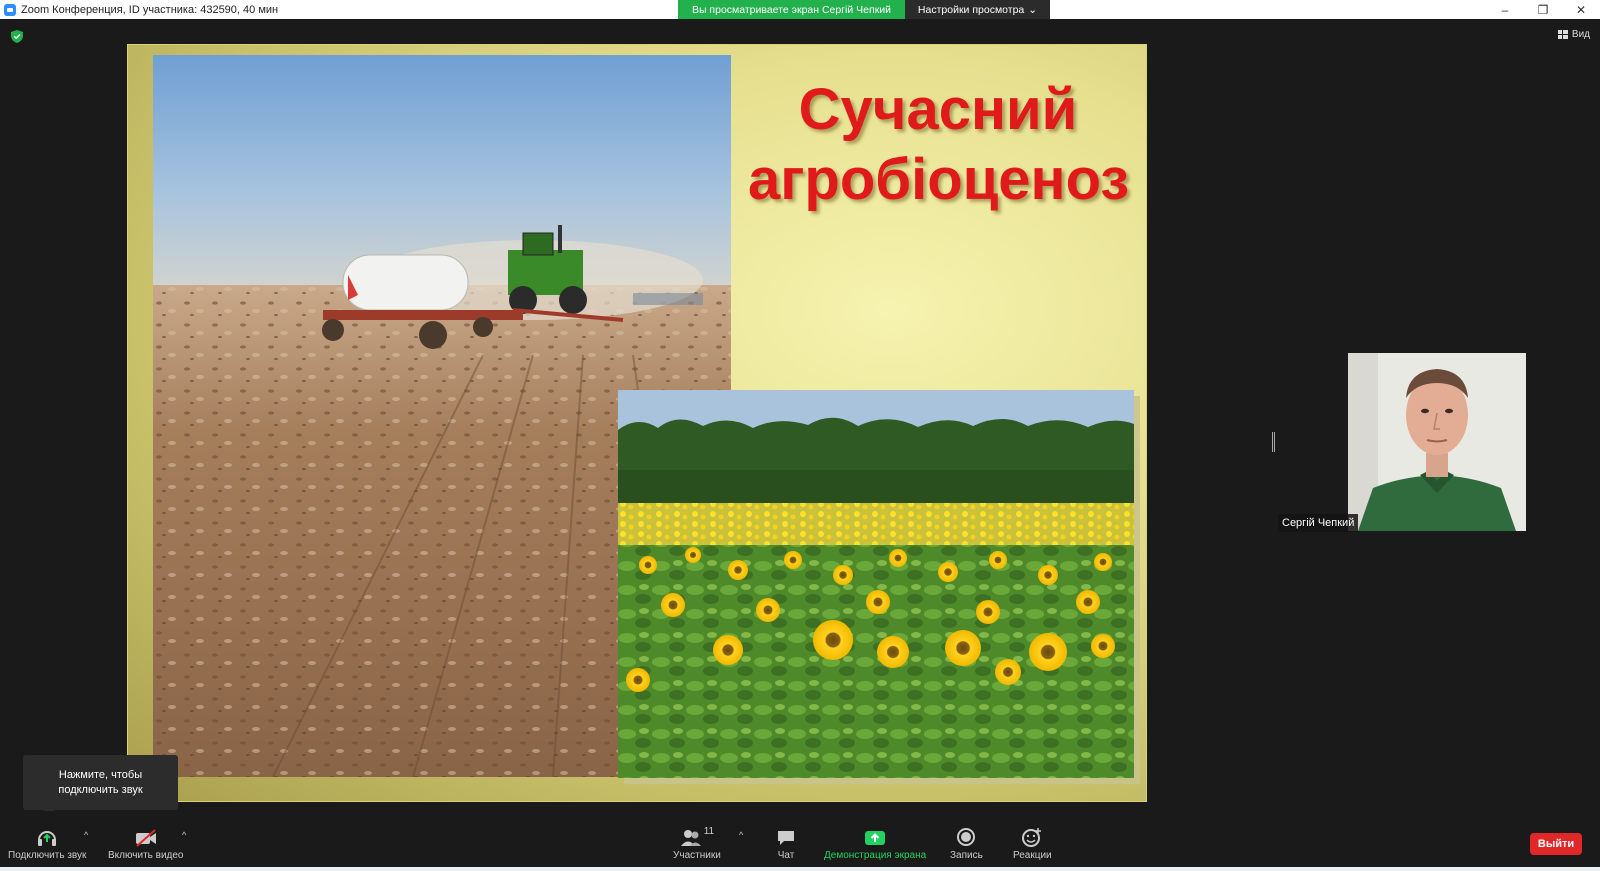  What do you see at coordinates (875, 855) in the screenshot?
I see `share-screen-label: Демонстрация экрана` at bounding box center [875, 855].